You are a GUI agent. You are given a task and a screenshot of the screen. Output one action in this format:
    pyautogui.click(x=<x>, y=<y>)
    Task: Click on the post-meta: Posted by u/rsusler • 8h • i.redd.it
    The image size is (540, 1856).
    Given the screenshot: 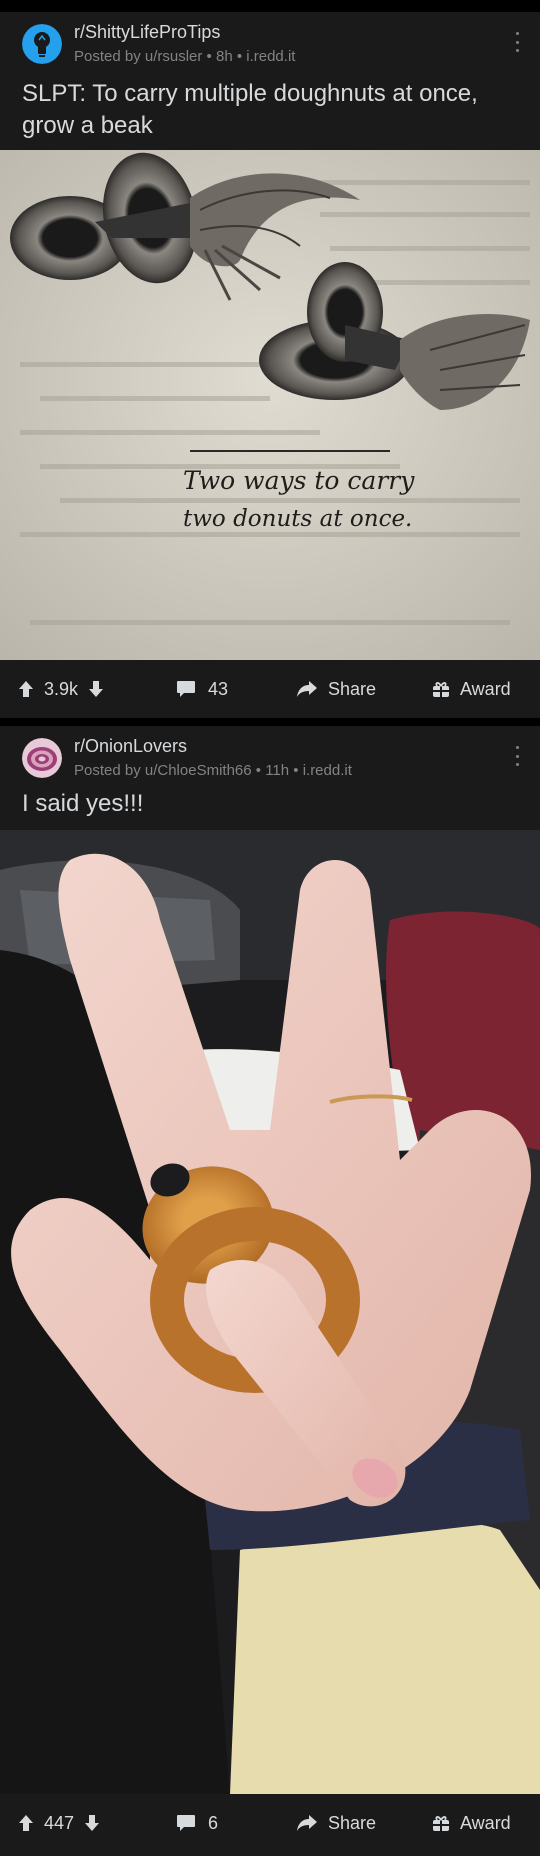 What is the action you would take?
    pyautogui.click(x=185, y=56)
    